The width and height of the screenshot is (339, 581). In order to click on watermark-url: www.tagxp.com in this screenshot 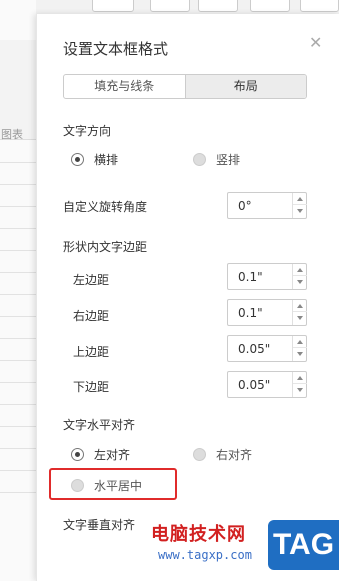, I will do `click(205, 555)`.